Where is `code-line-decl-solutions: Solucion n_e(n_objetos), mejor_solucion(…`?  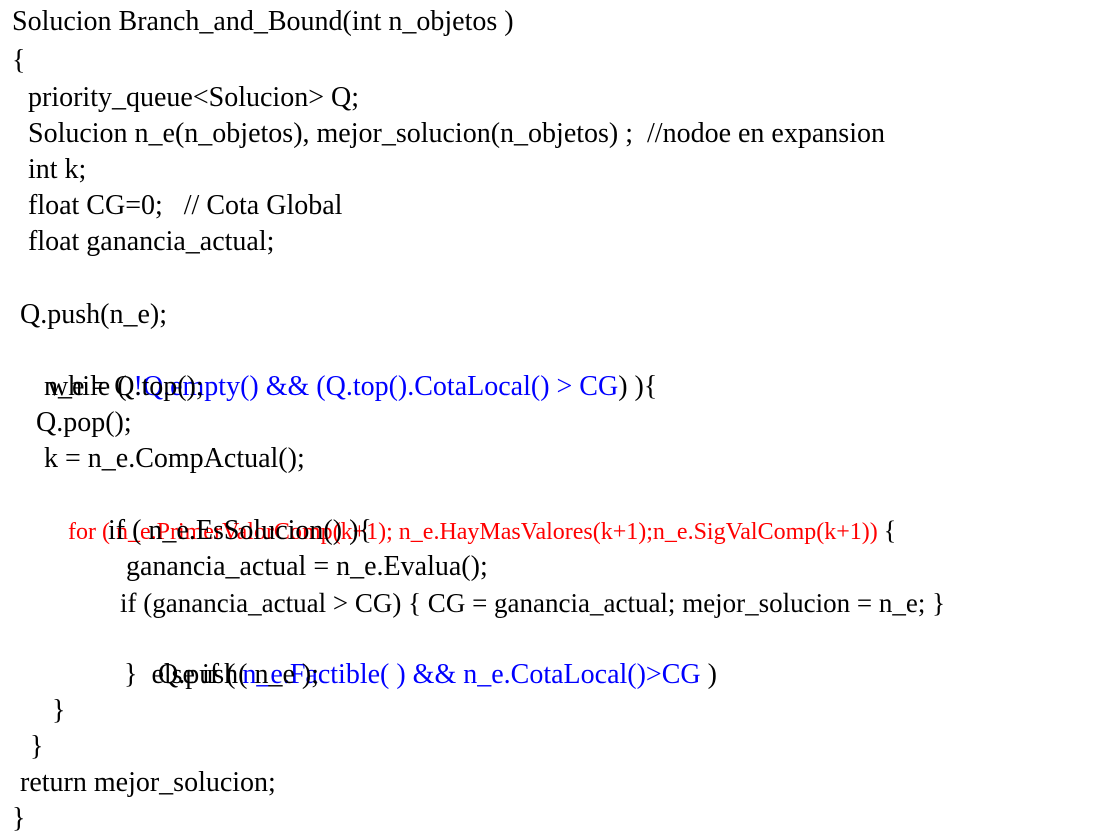
code-line-decl-solutions: Solucion n_e(n_objetos), mejor_solucion(… is located at coordinates (456, 133).